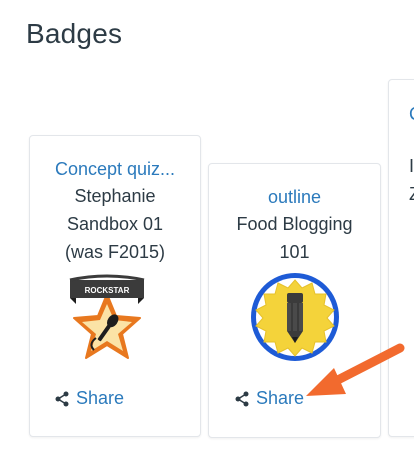  I want to click on page-title: Badges, so click(74, 33).